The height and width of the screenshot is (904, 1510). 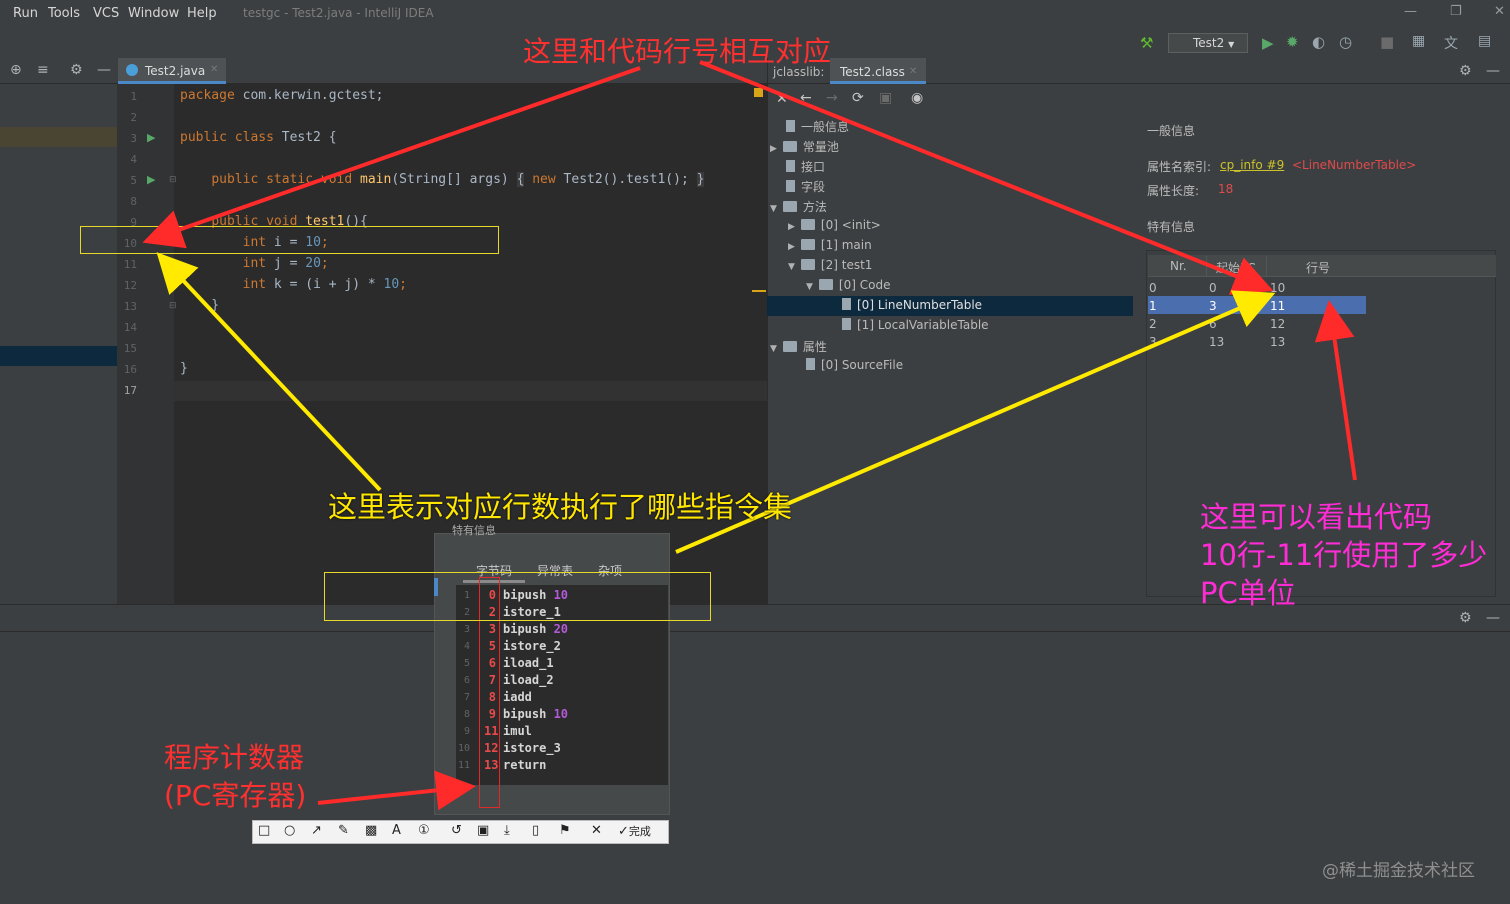 What do you see at coordinates (396, 790) in the screenshot?
I see `arrow-pc-register` at bounding box center [396, 790].